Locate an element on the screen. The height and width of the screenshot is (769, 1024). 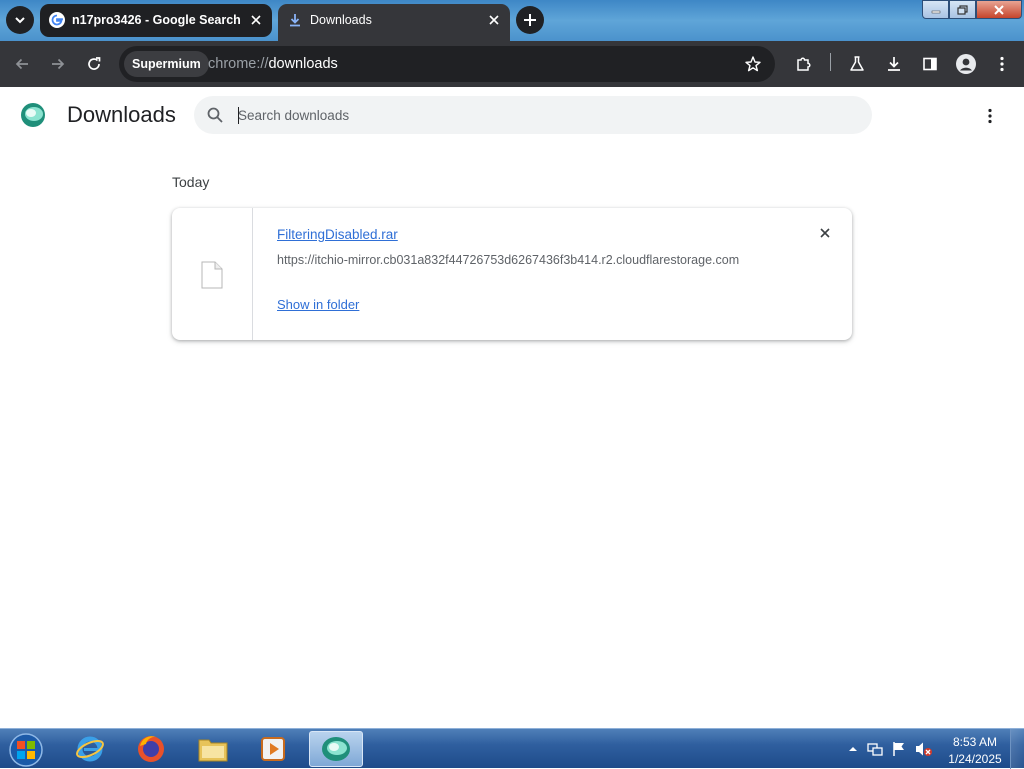
url-scheme: chrome:// is located at coordinates (238, 64).